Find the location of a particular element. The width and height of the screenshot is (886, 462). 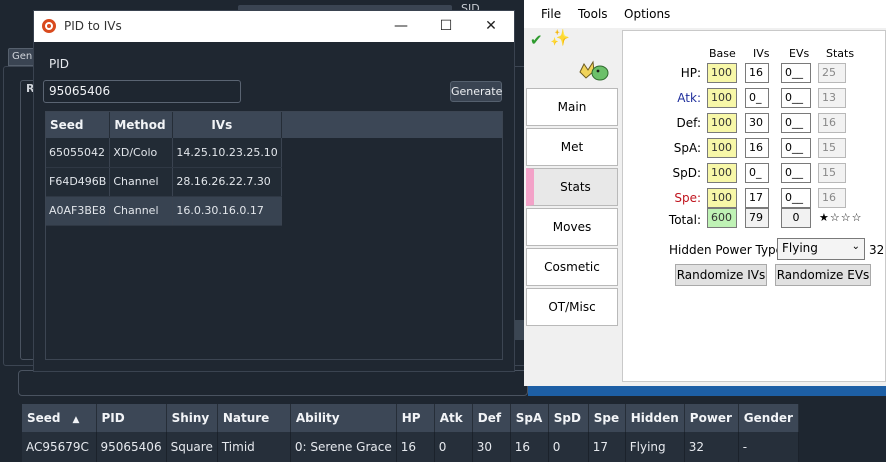

stat-label: HP: is located at coordinates (690, 73).